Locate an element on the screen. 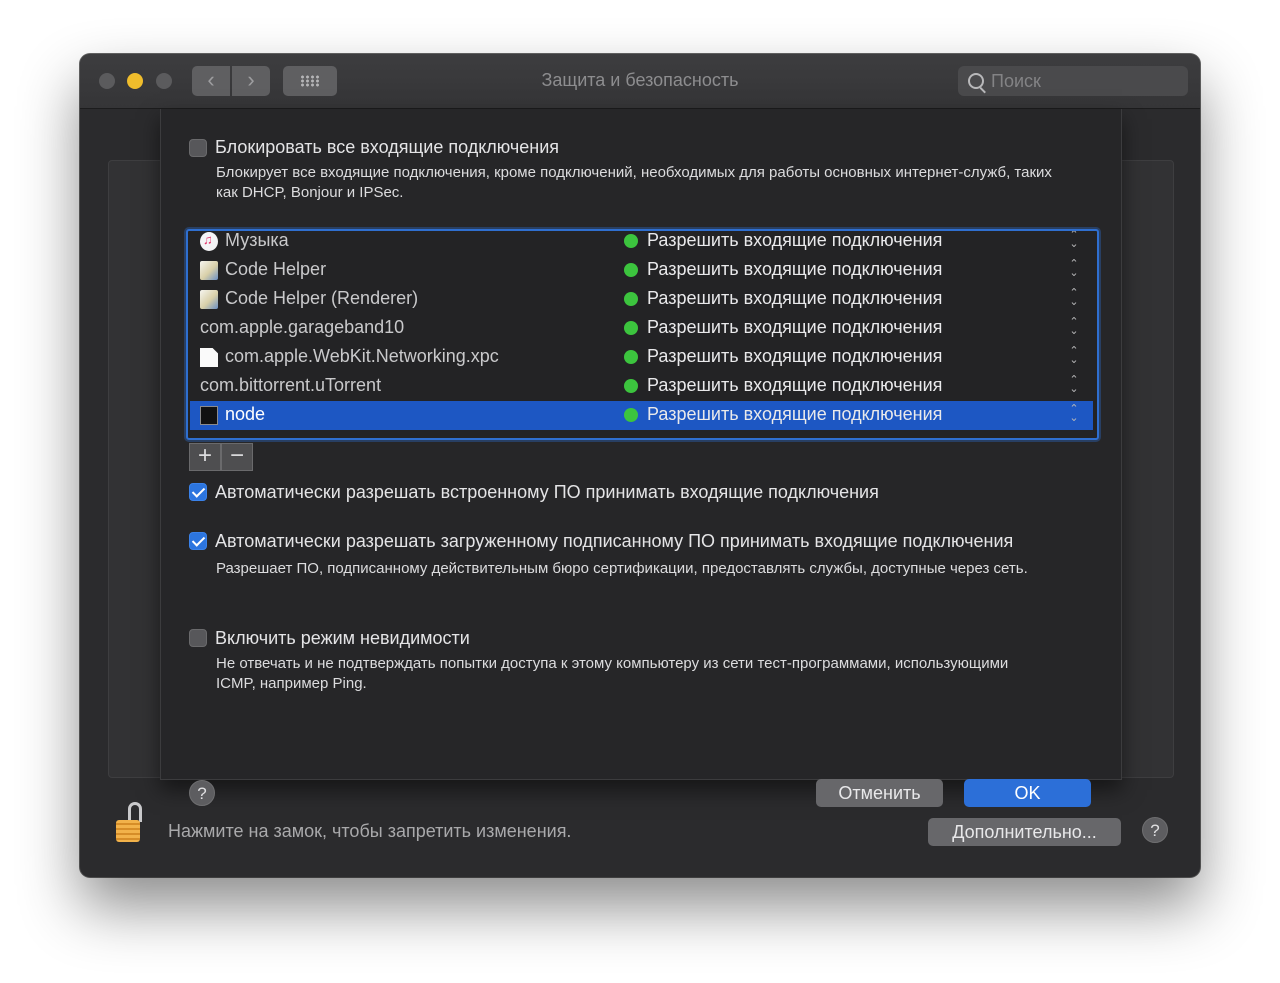 The image size is (1280, 983). app-name: node is located at coordinates (245, 414).